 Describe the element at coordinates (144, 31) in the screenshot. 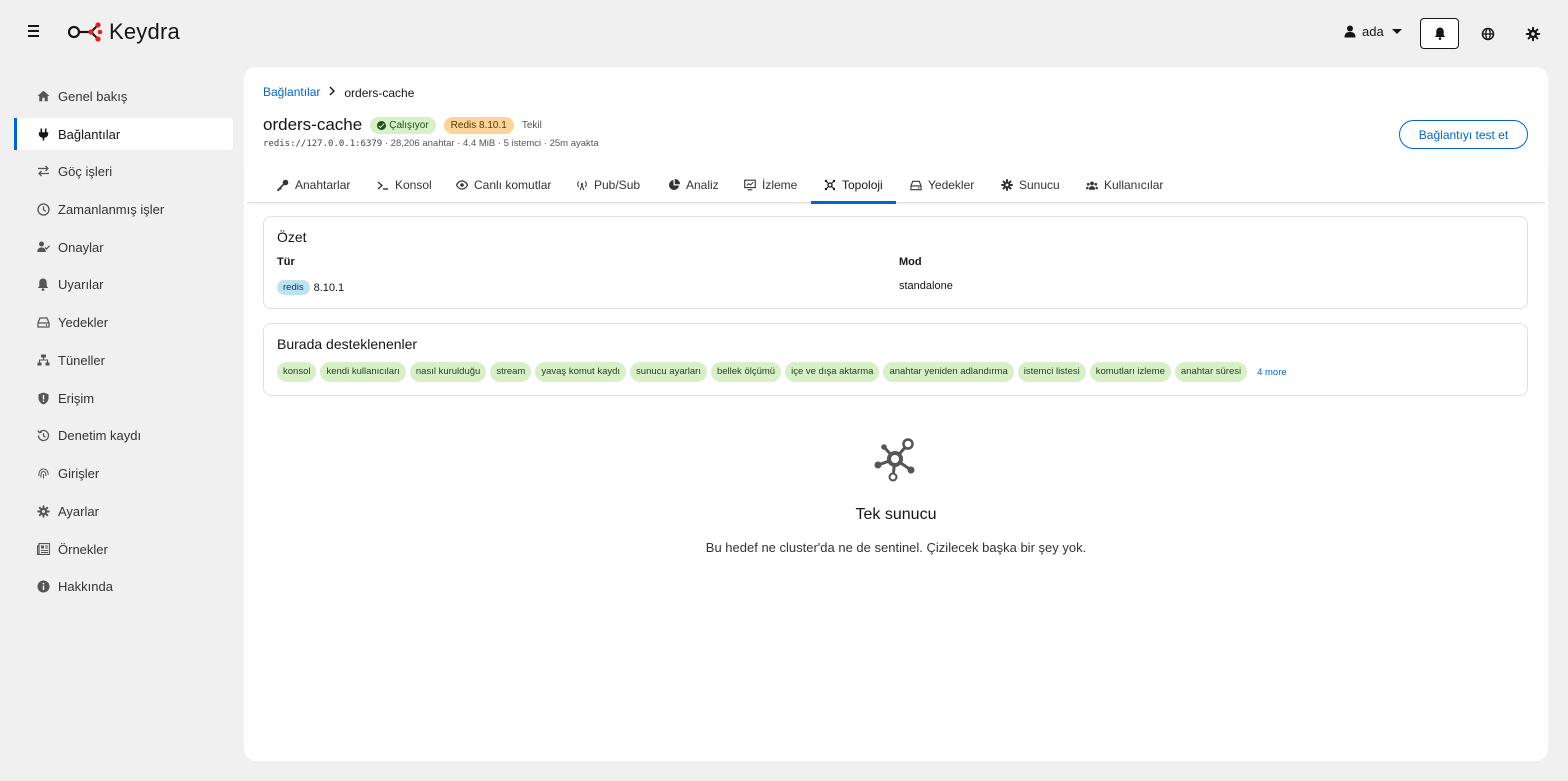

I see `app-name: Keydra` at that location.